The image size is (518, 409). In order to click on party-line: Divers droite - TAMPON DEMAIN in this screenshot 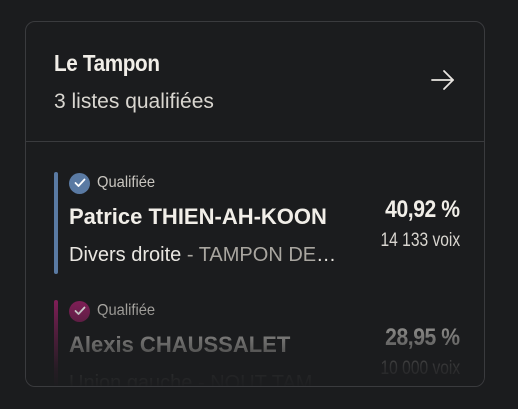, I will do `click(204, 255)`.